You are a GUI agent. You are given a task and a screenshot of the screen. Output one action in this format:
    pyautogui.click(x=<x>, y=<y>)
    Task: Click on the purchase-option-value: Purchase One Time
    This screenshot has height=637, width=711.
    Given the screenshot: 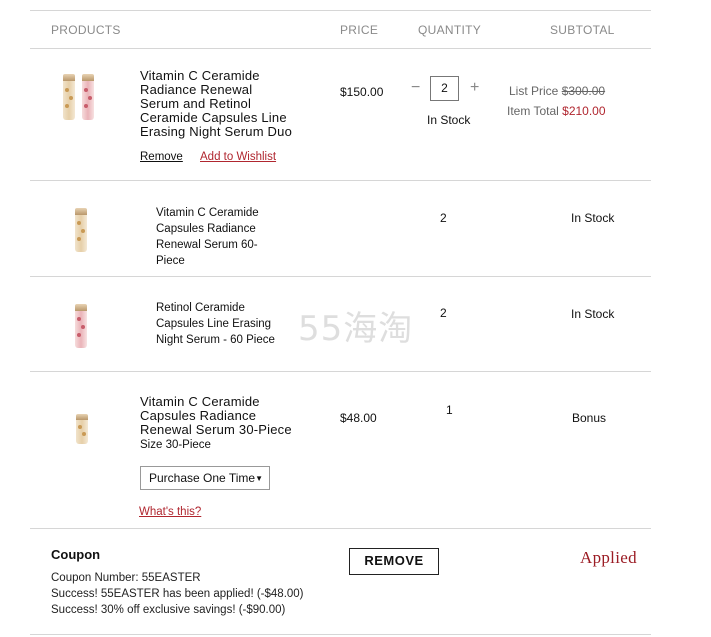 What is the action you would take?
    pyautogui.click(x=202, y=478)
    